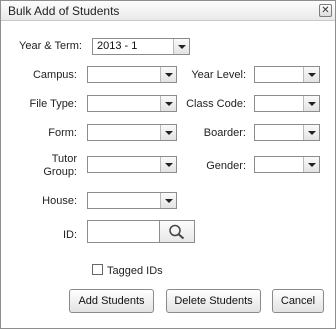  I want to click on id-input, so click(123, 231).